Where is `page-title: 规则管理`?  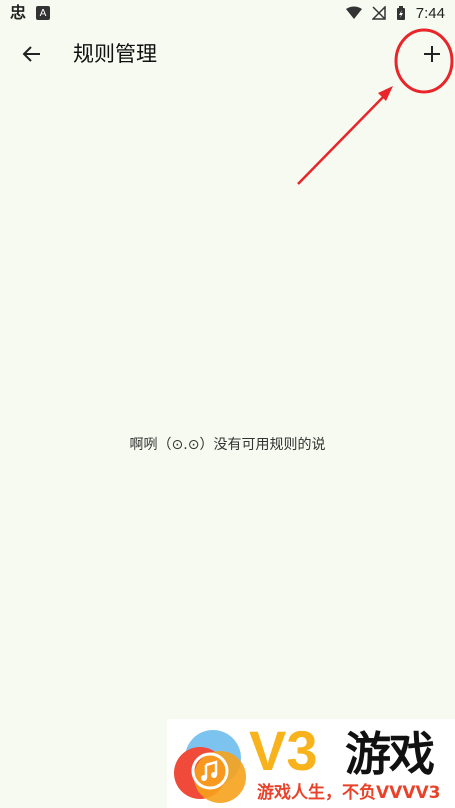 page-title: 规则管理 is located at coordinates (115, 54).